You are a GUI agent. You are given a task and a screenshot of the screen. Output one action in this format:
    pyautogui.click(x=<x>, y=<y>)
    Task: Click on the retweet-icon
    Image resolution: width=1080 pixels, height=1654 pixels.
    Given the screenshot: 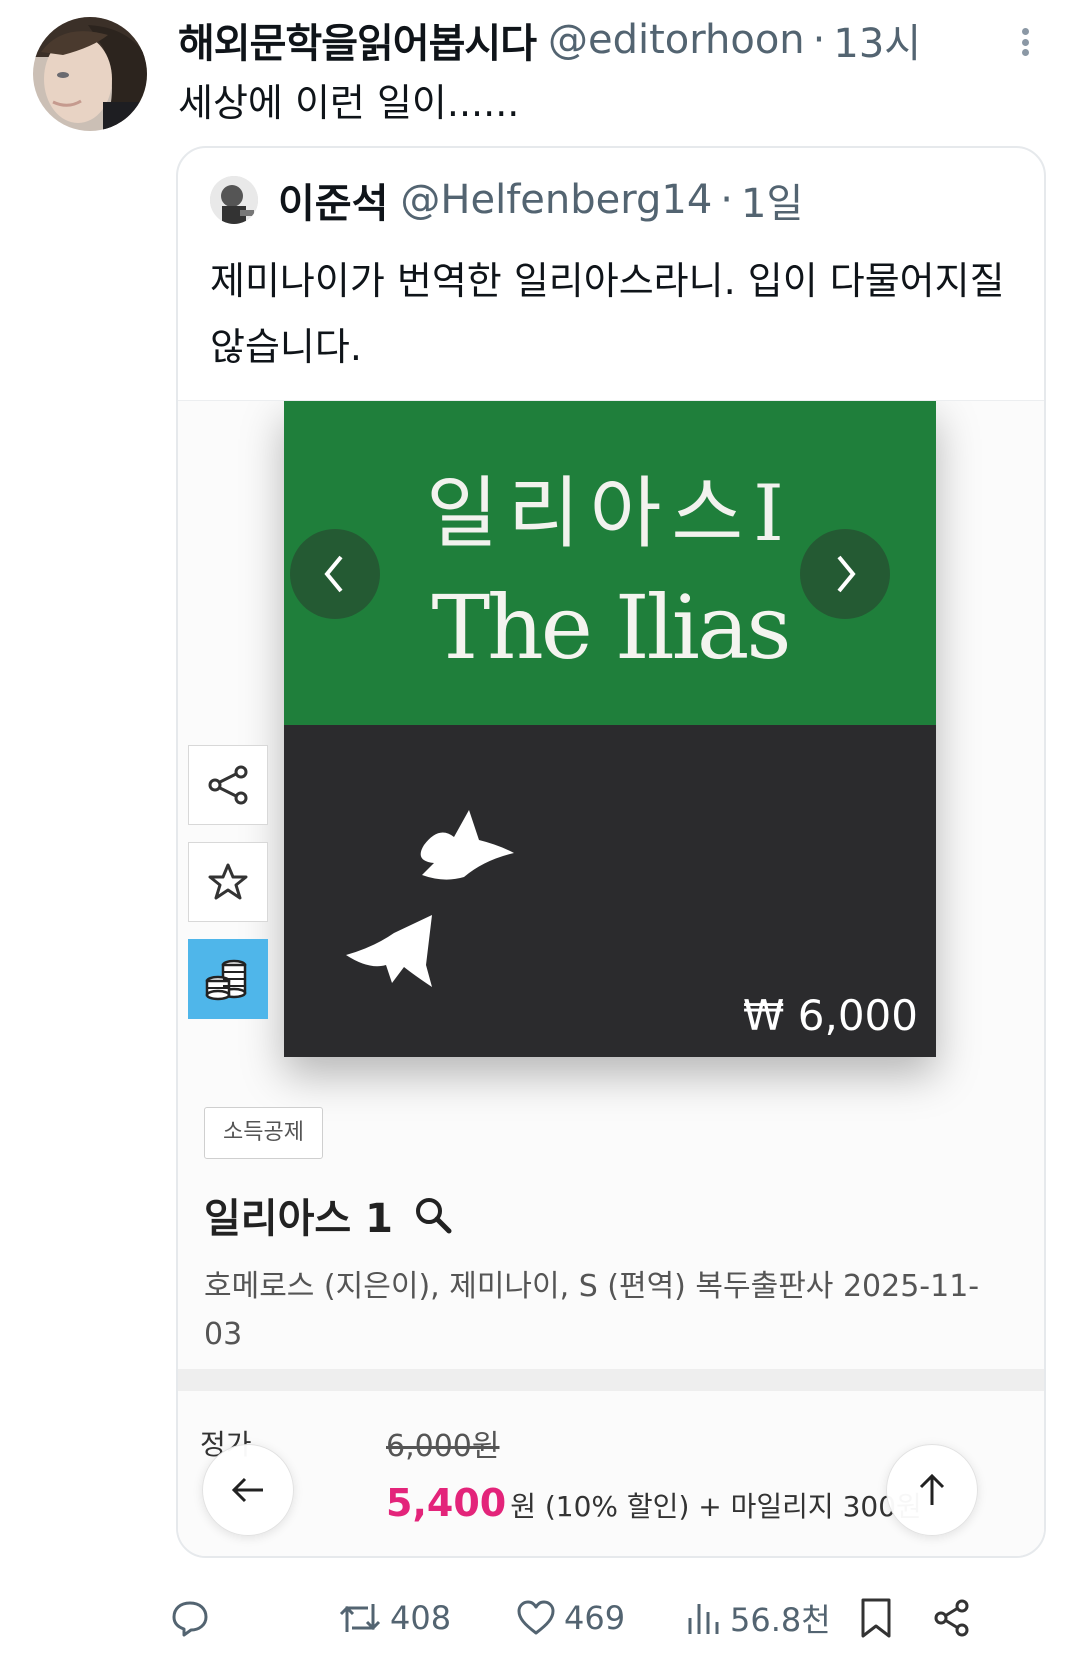 What is the action you would take?
    pyautogui.click(x=360, y=1618)
    